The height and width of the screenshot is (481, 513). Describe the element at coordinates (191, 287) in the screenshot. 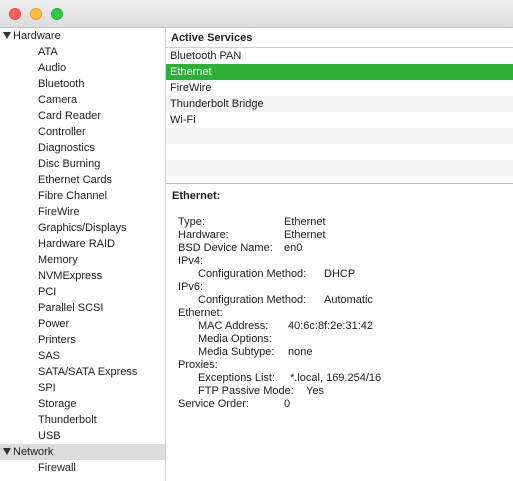

I see `detail-ipv6: IPv6:` at that location.